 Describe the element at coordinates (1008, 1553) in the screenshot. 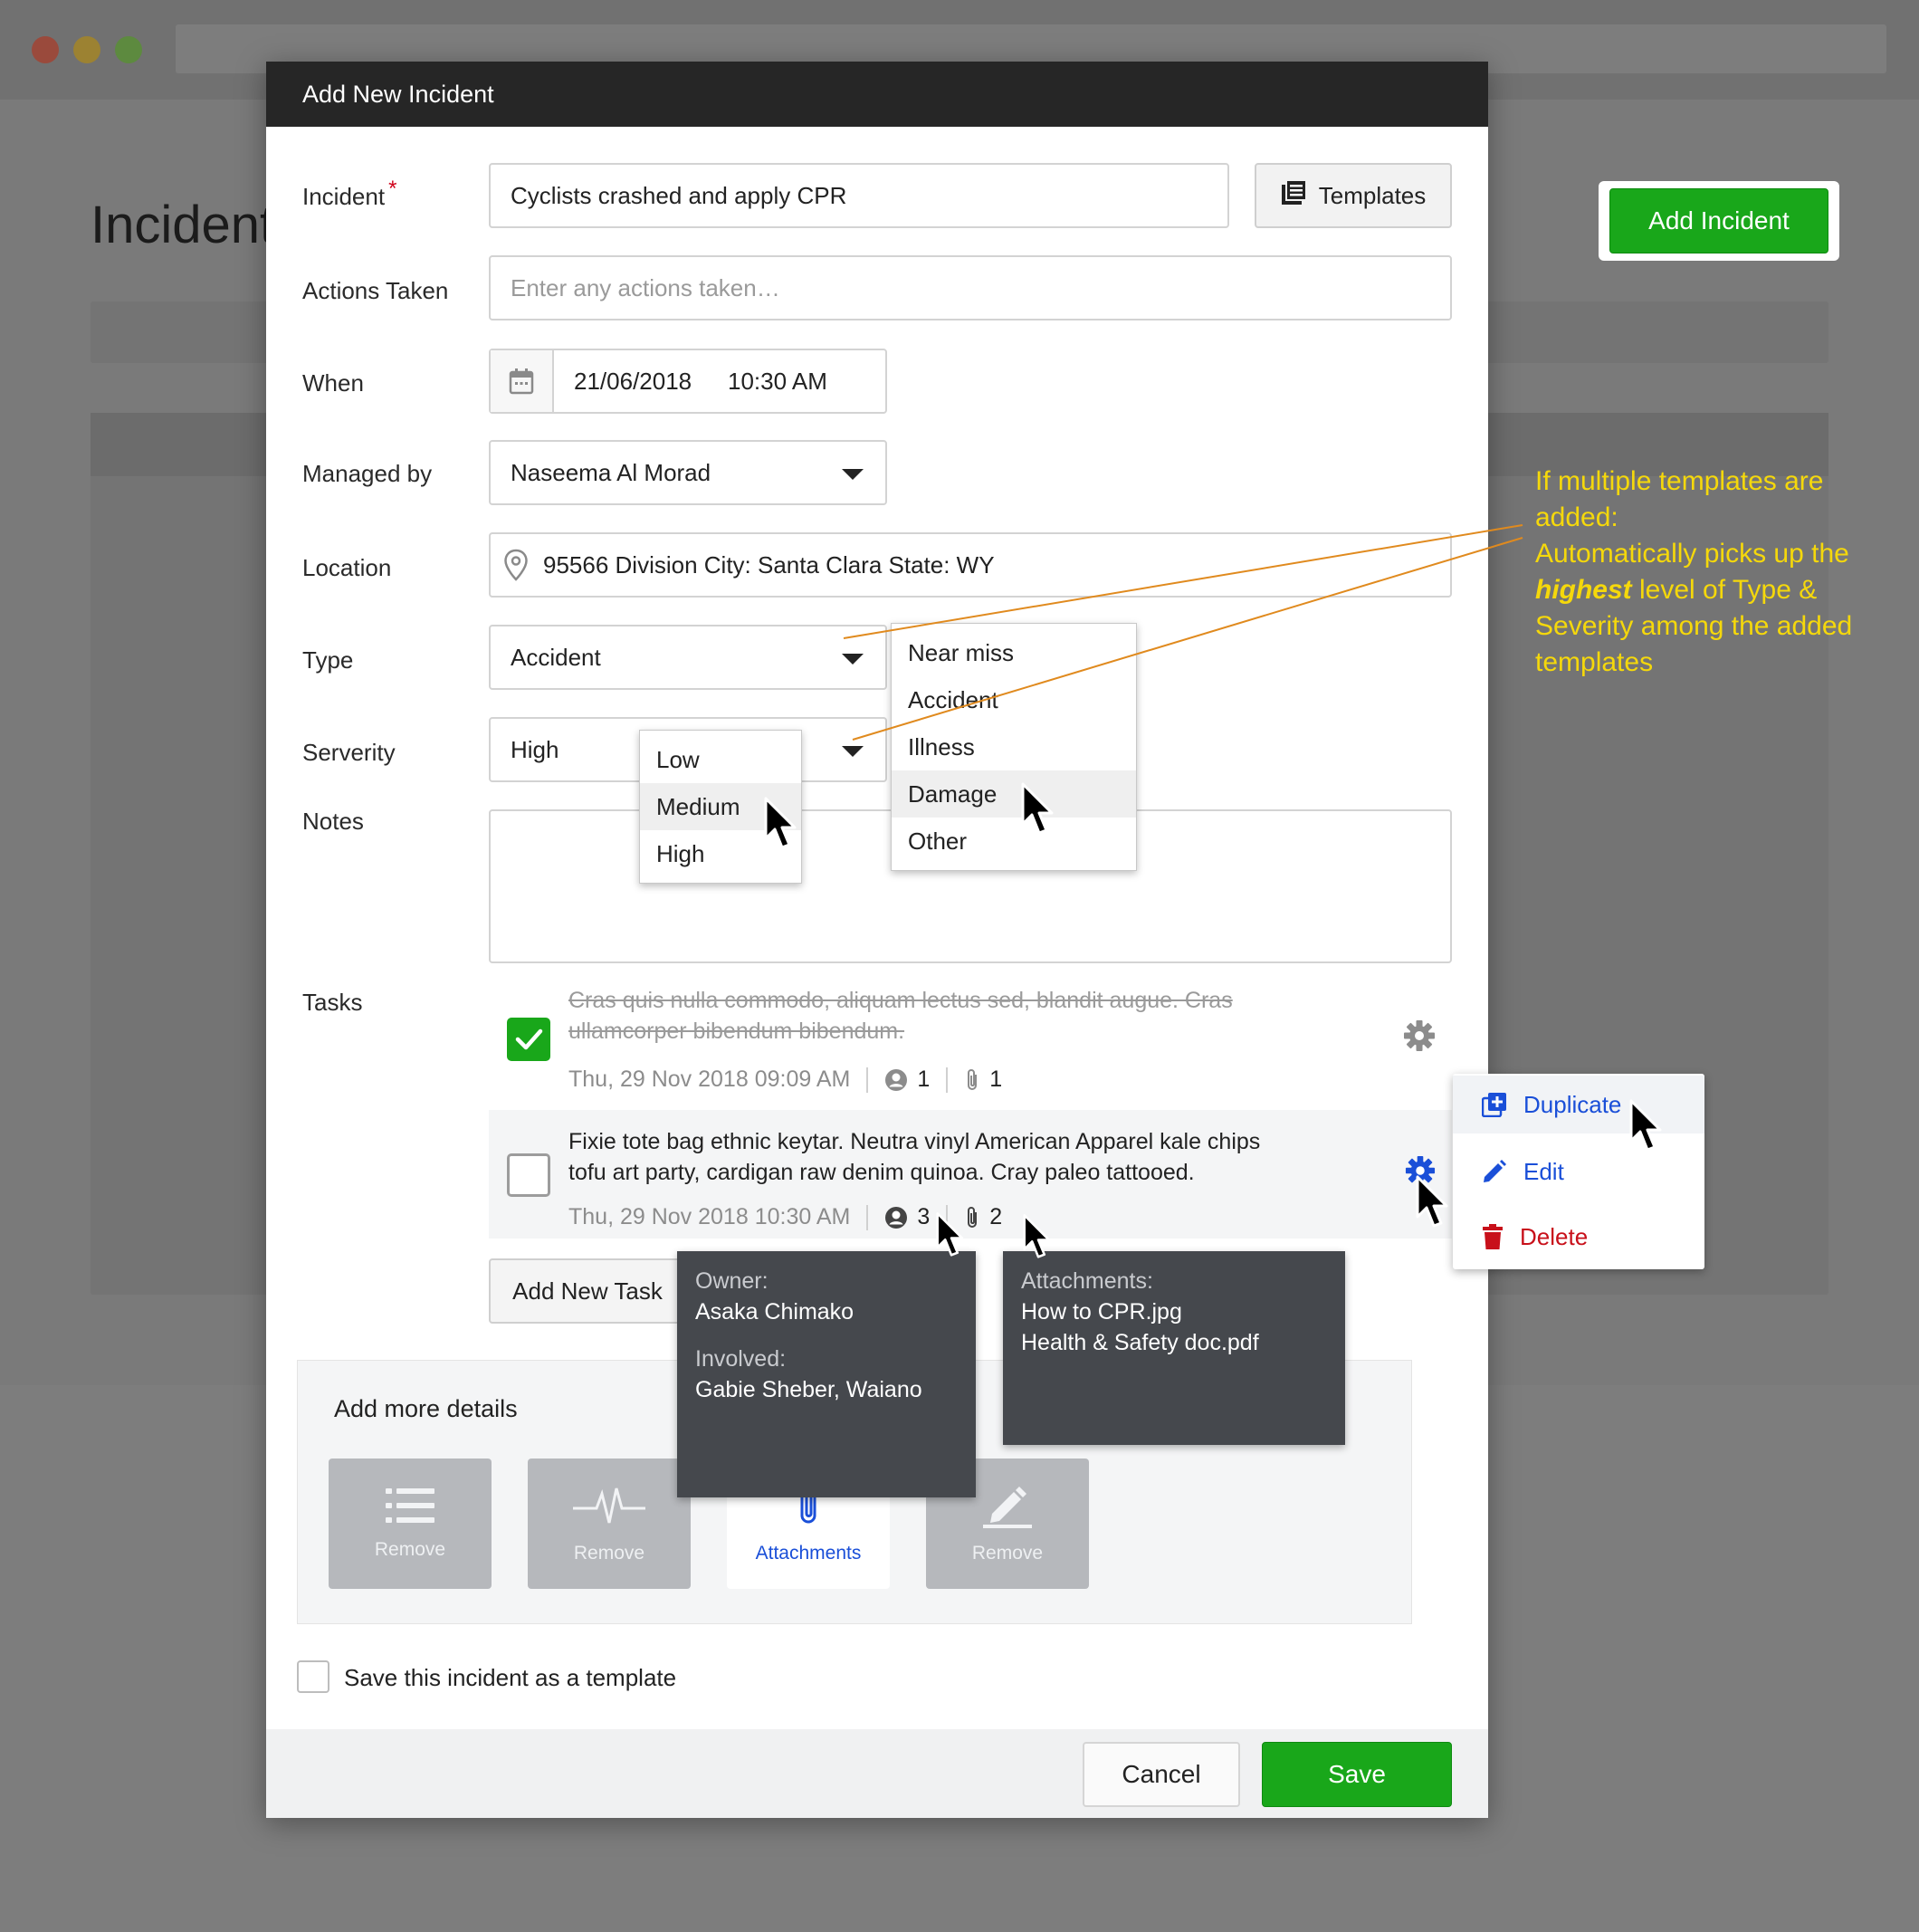

I see `details-tile-pencil-label: Remove` at that location.